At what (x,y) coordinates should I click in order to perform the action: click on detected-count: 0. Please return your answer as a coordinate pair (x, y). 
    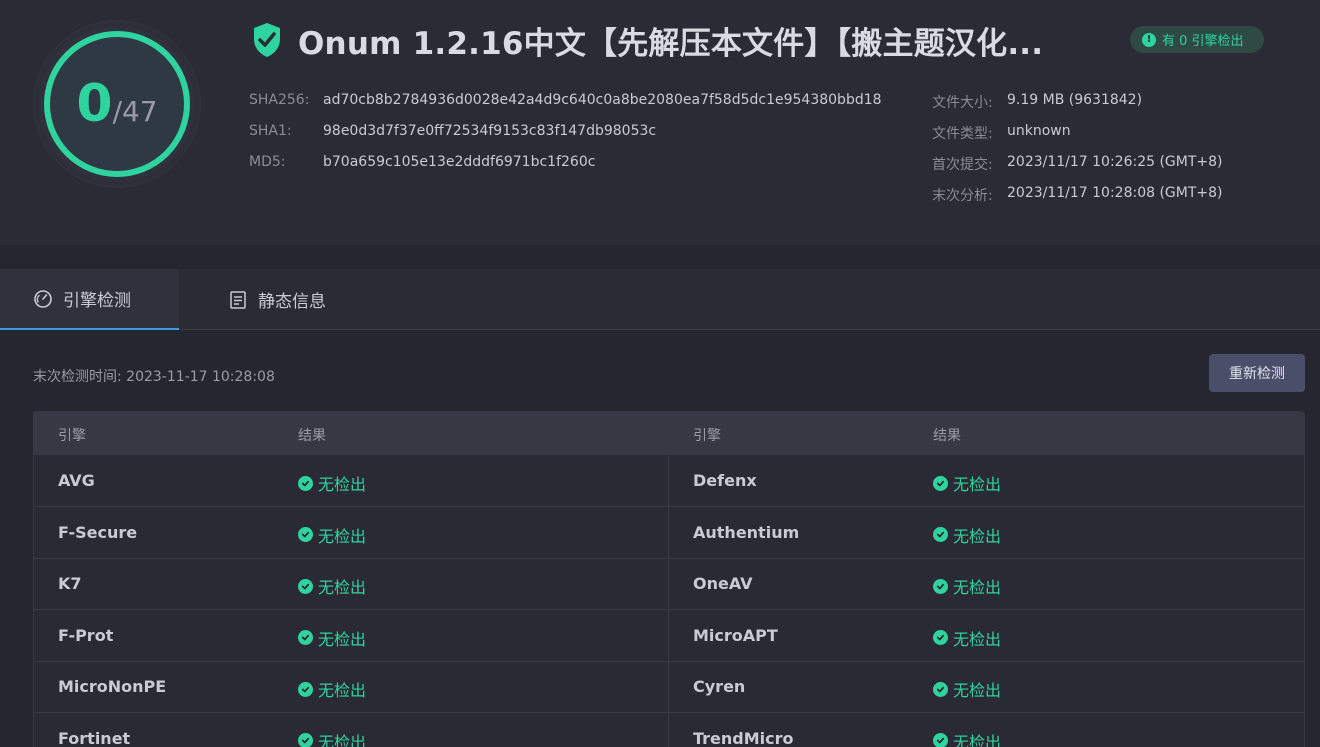
    Looking at the image, I should click on (94, 104).